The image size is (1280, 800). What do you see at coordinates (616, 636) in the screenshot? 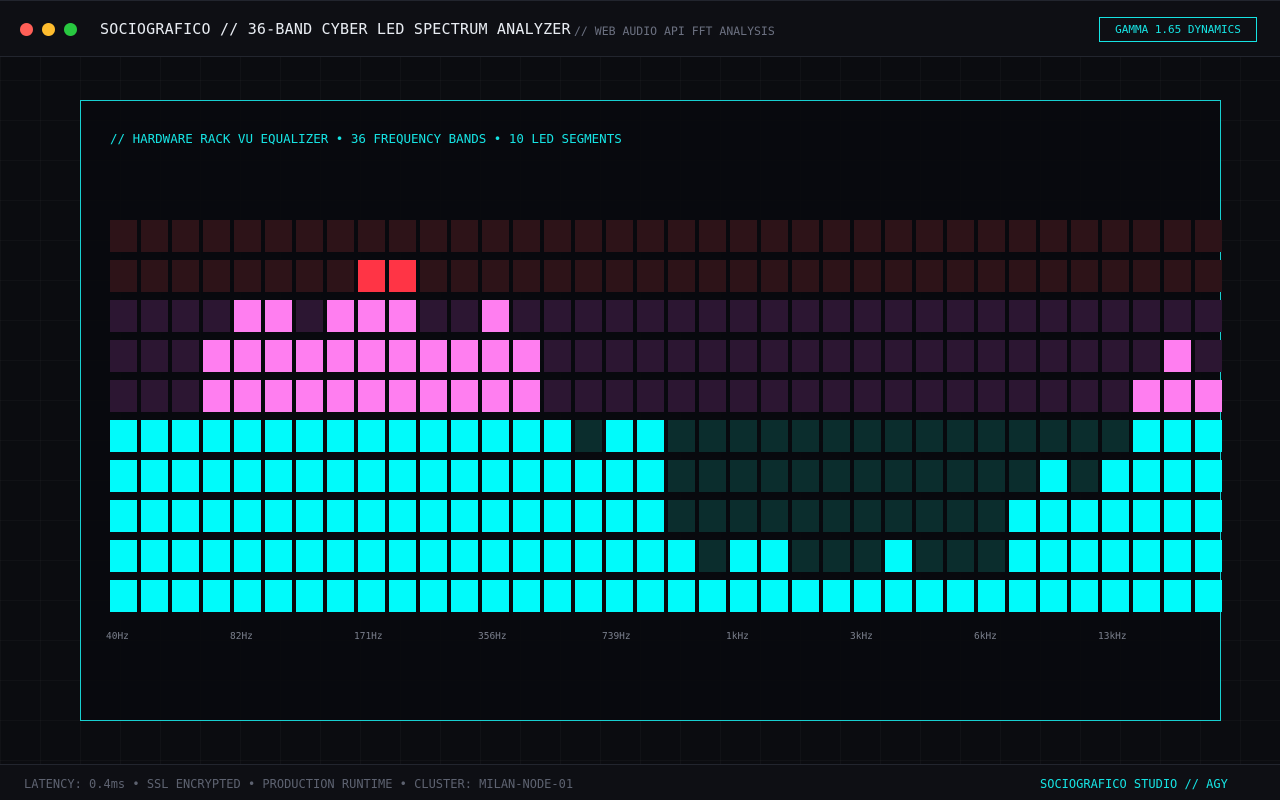
I see `frequency-tick-label: 739Hz` at bounding box center [616, 636].